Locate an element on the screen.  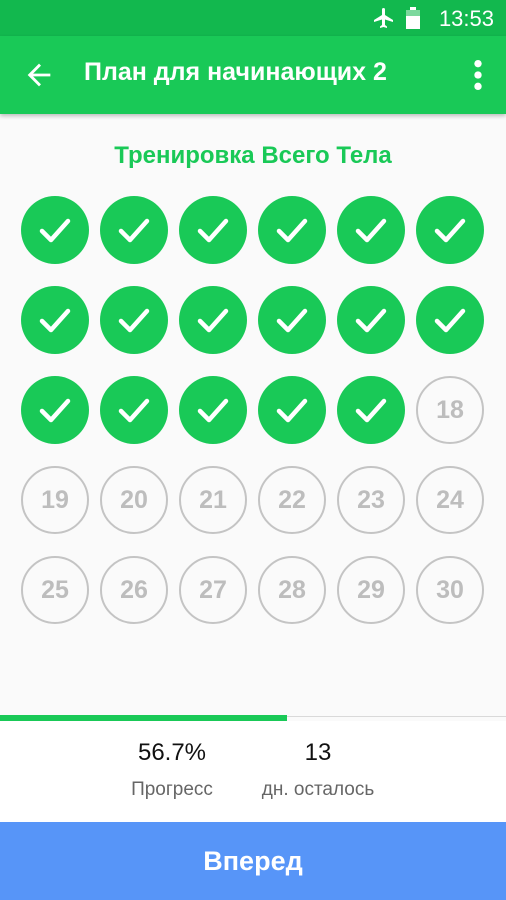
day-27: 27 is located at coordinates (213, 590).